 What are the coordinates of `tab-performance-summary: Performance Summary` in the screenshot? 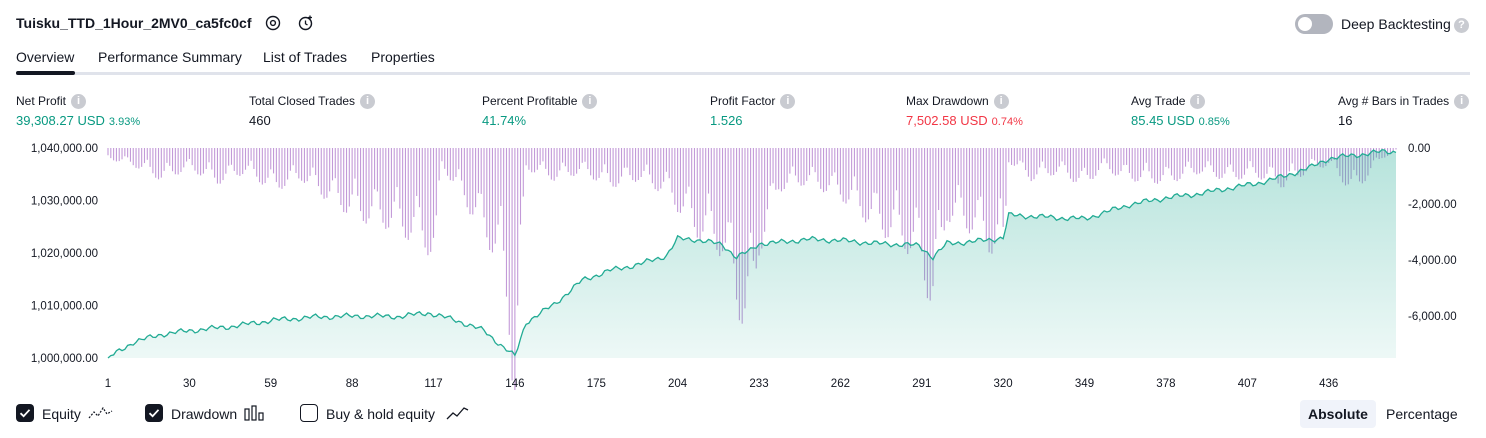 It's located at (170, 57).